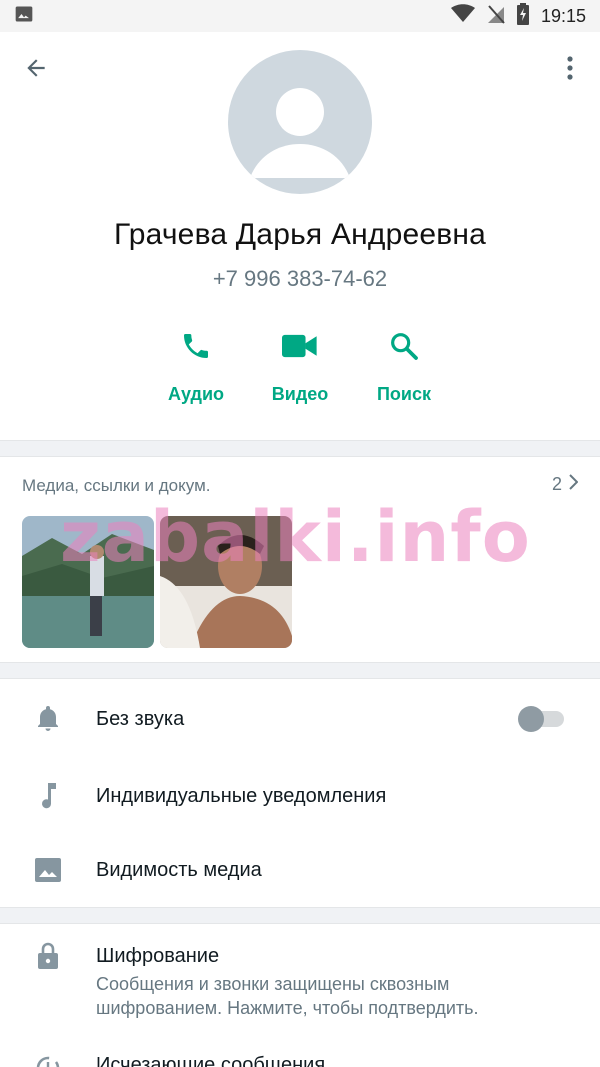 Image resolution: width=600 pixels, height=1067 pixels. I want to click on wifi-icon, so click(462, 16).